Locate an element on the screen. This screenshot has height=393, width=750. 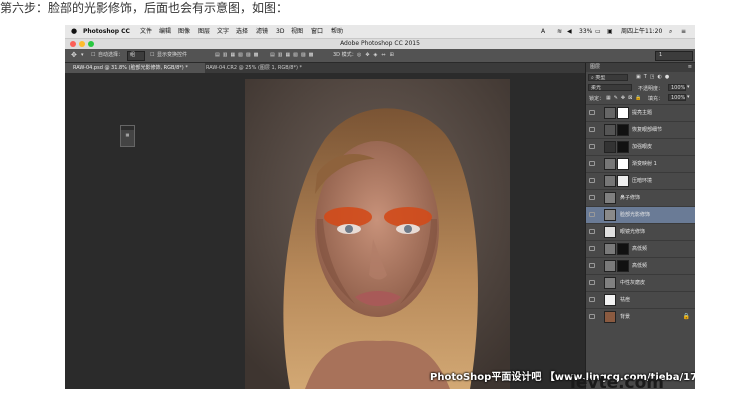
zoom-window-button is located at coordinates (91, 44).